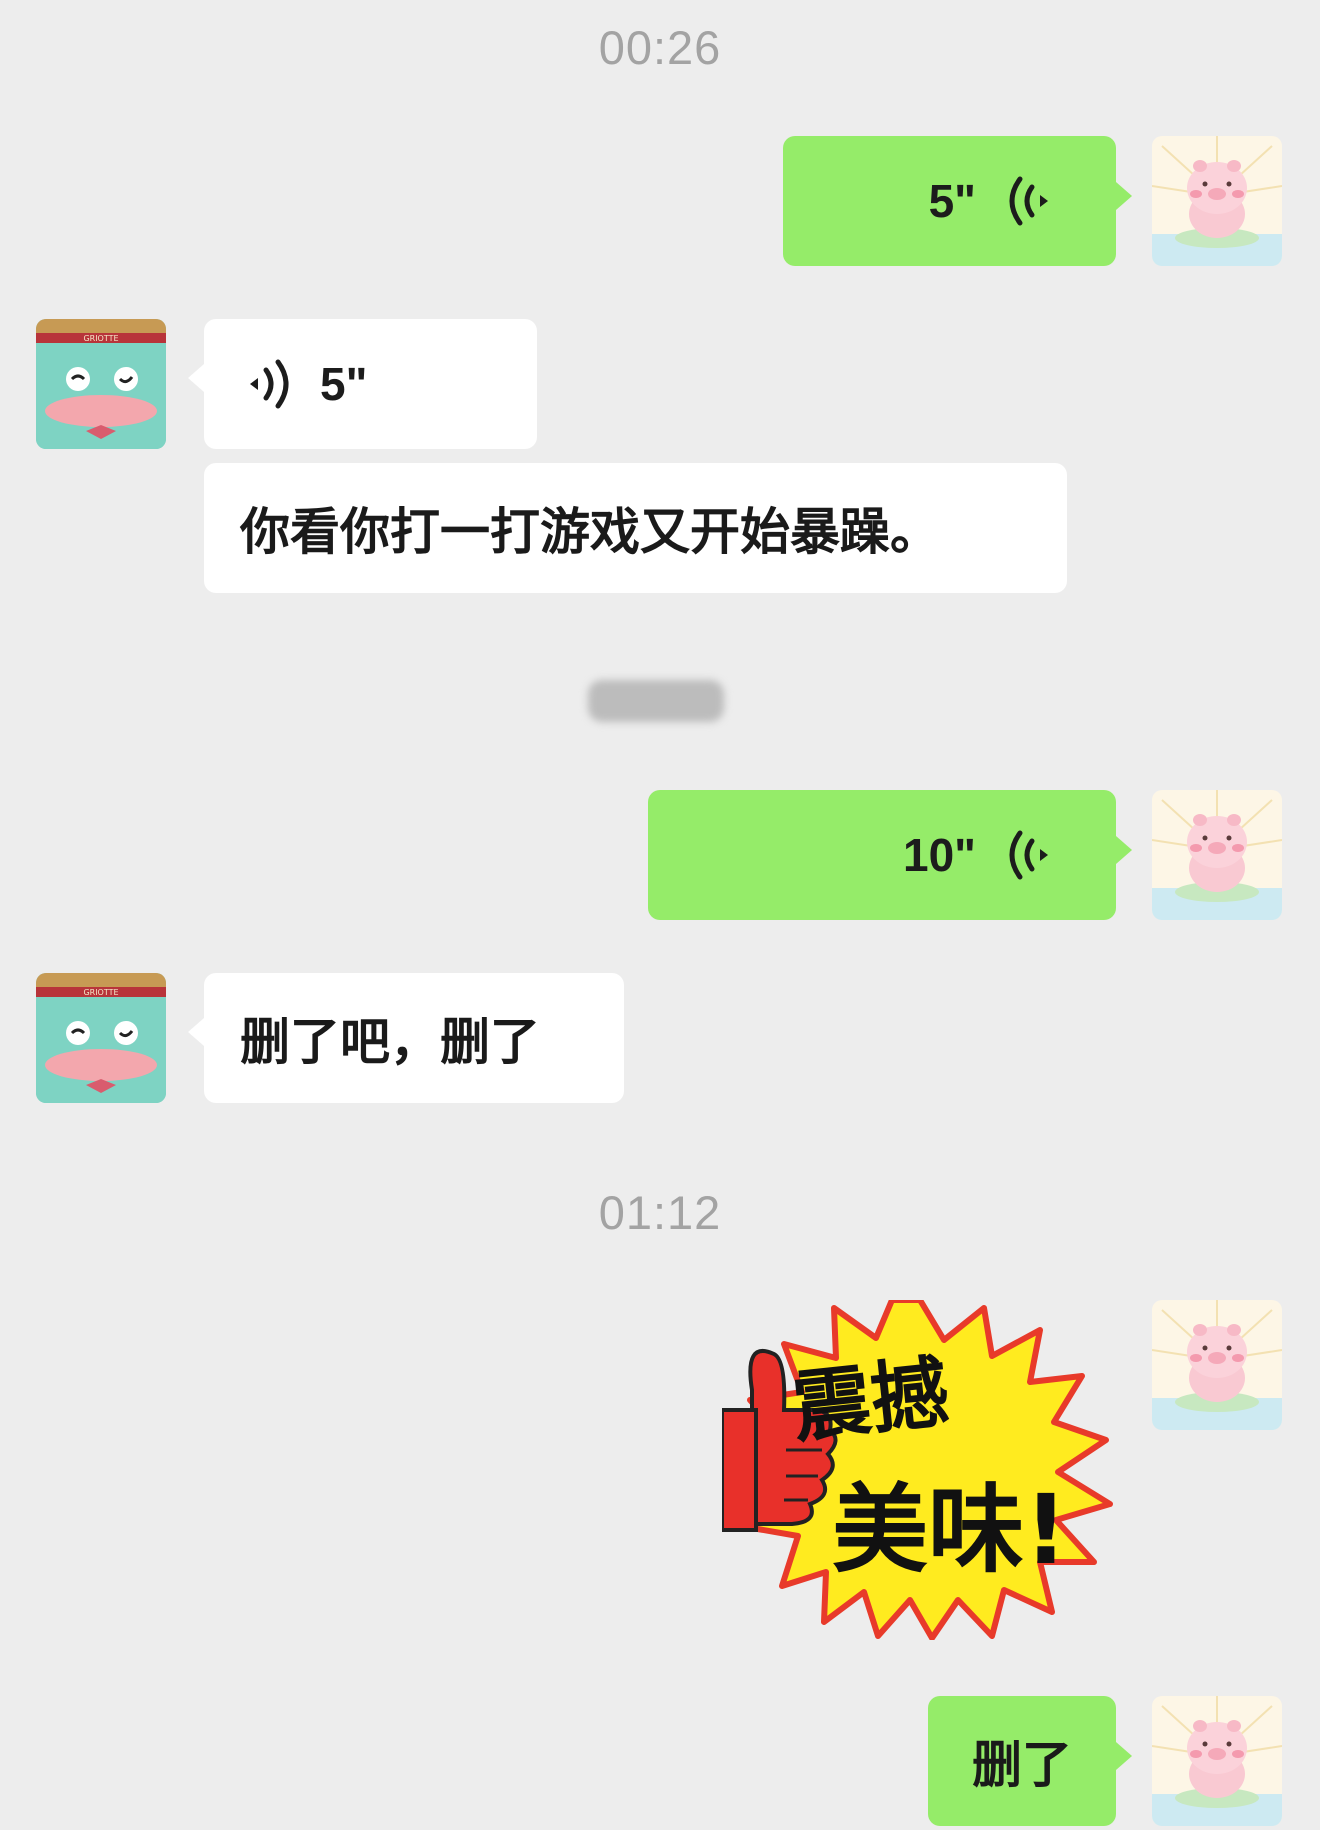 The width and height of the screenshot is (1320, 1830). Describe the element at coordinates (939, 855) in the screenshot. I see `voice-duration: 10"` at that location.